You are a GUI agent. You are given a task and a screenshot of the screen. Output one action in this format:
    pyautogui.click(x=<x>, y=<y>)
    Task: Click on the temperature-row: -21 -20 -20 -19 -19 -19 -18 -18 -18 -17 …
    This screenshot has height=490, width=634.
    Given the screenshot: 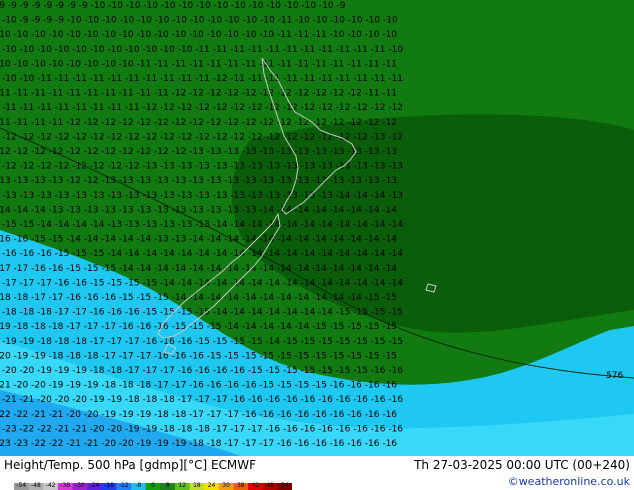 What is the action you would take?
    pyautogui.click(x=198, y=386)
    